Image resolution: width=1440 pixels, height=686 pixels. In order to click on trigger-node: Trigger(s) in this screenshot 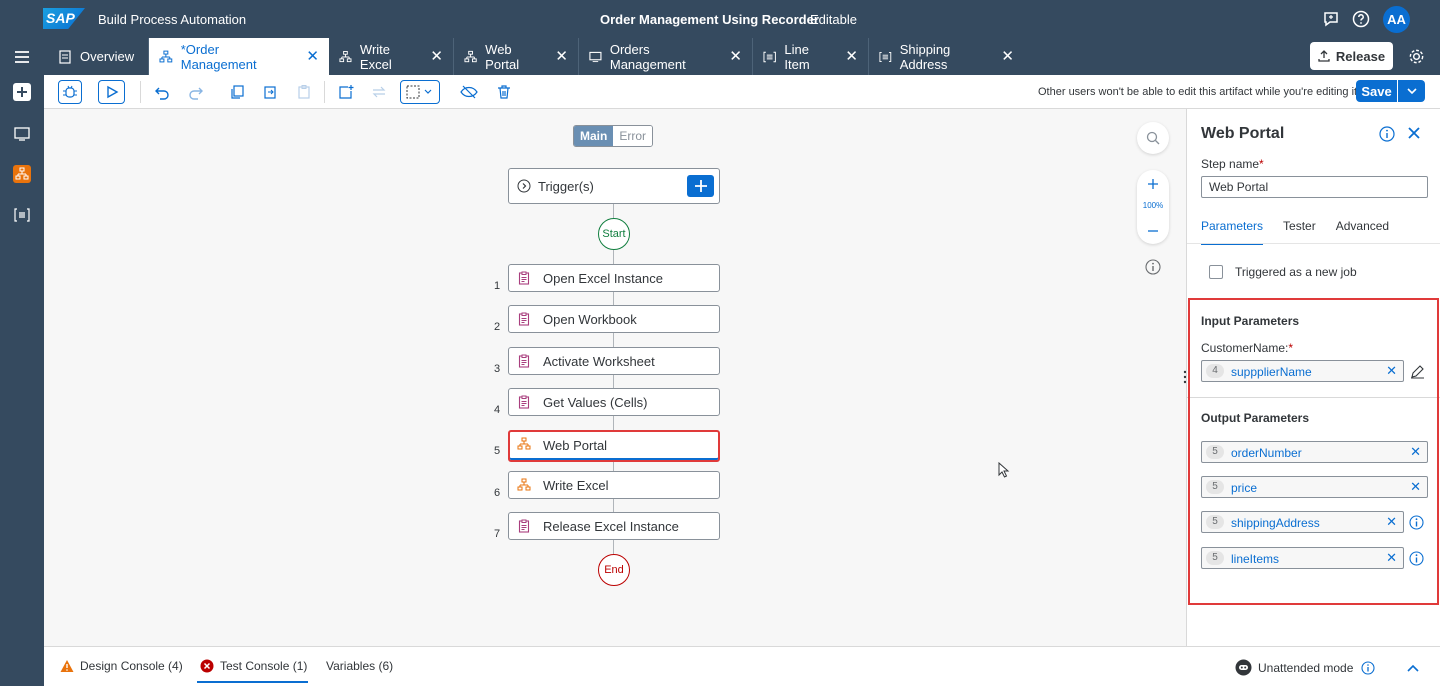, I will do `click(614, 186)`.